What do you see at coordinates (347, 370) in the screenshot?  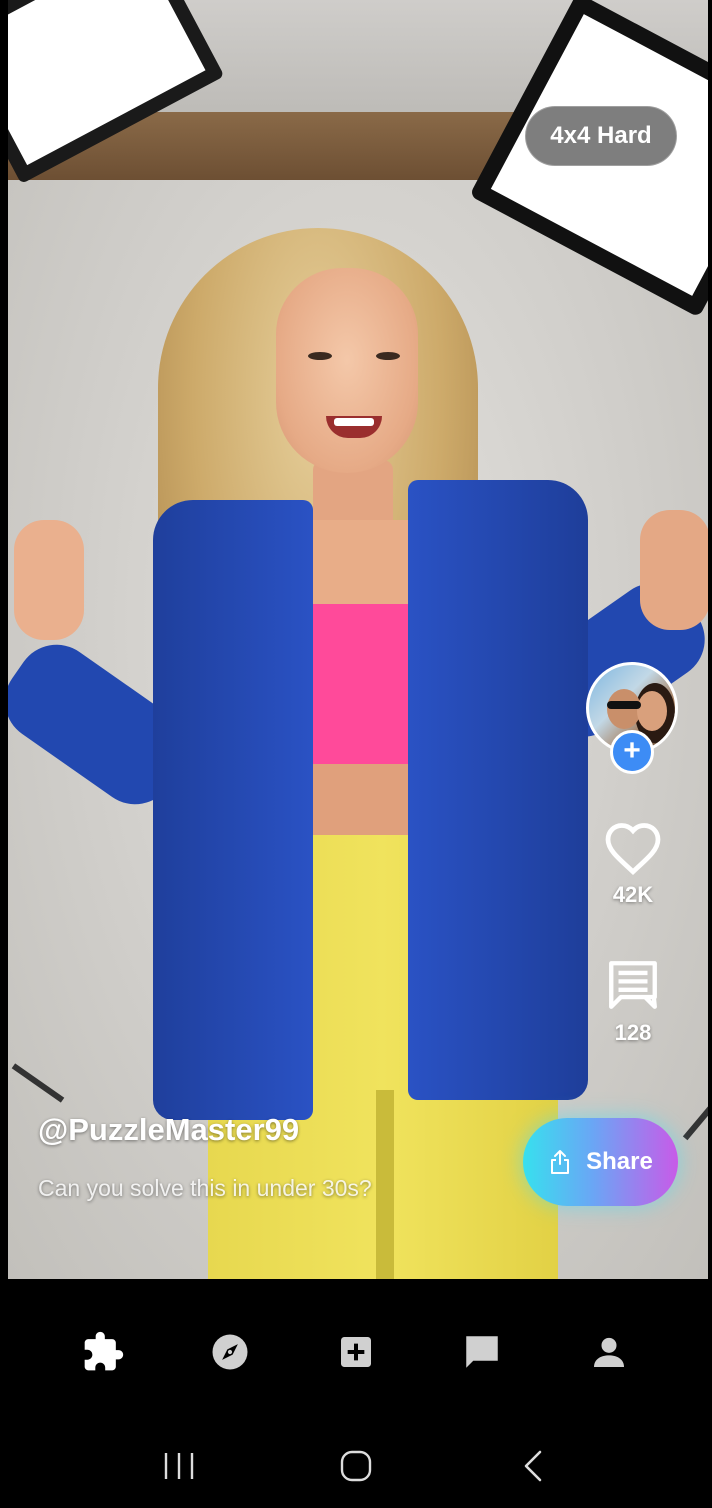 I see `person-face` at bounding box center [347, 370].